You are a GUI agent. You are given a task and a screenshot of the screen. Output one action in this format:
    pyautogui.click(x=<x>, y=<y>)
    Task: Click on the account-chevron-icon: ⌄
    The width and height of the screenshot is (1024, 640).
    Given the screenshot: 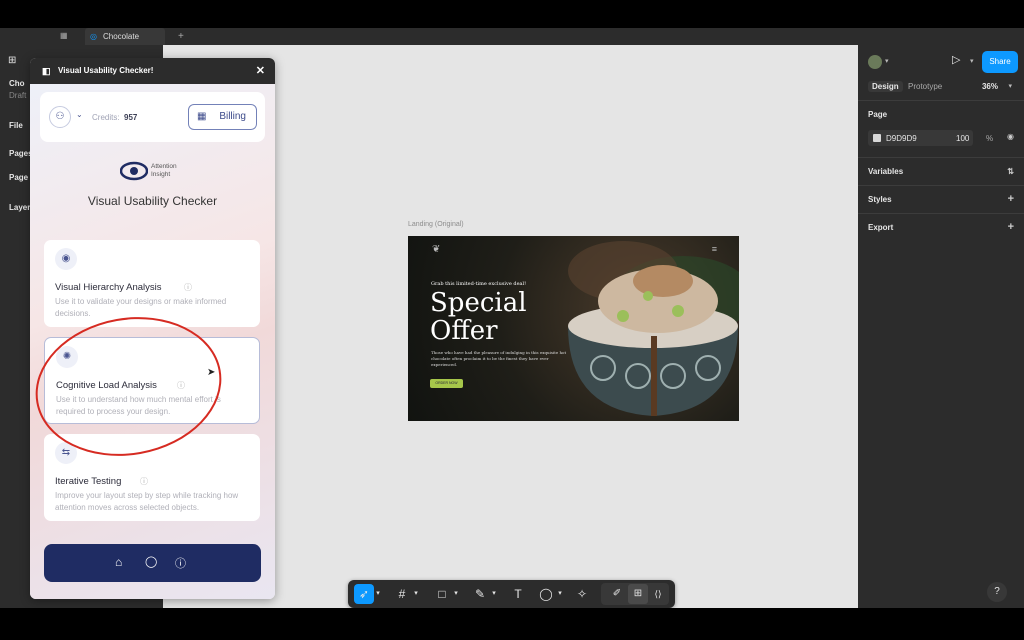 What is the action you would take?
    pyautogui.click(x=79, y=114)
    